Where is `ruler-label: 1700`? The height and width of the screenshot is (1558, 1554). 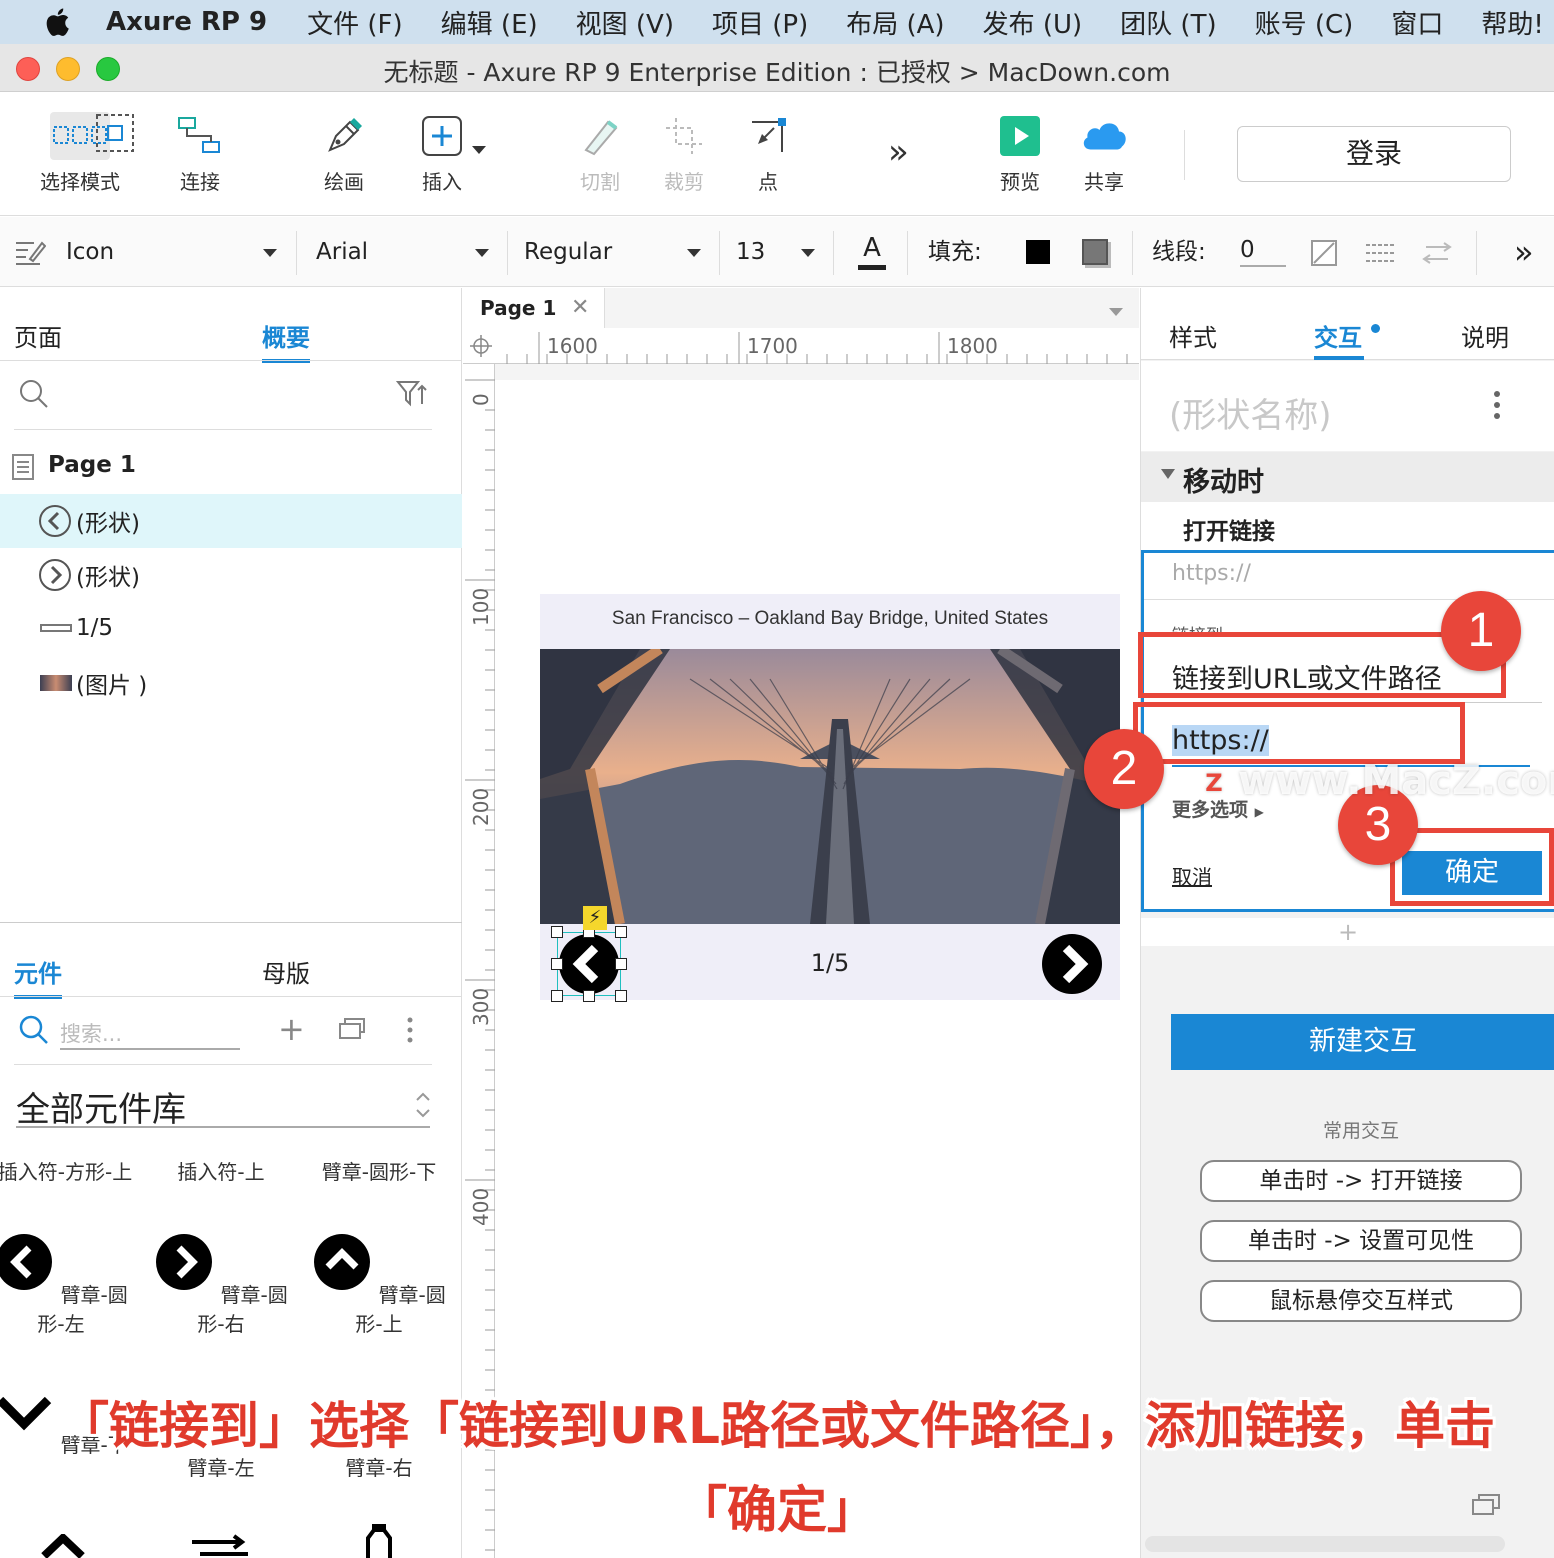 ruler-label: 1700 is located at coordinates (772, 346).